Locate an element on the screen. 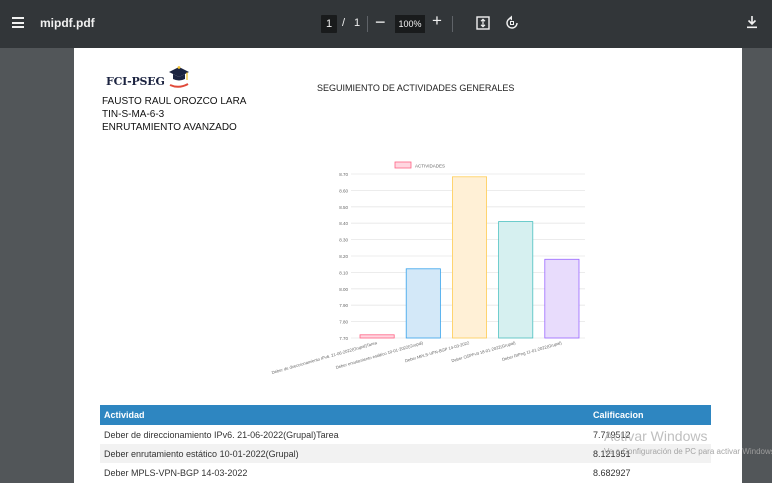 The width and height of the screenshot is (772, 483). y-tick-label: 8.20 is located at coordinates (343, 256).